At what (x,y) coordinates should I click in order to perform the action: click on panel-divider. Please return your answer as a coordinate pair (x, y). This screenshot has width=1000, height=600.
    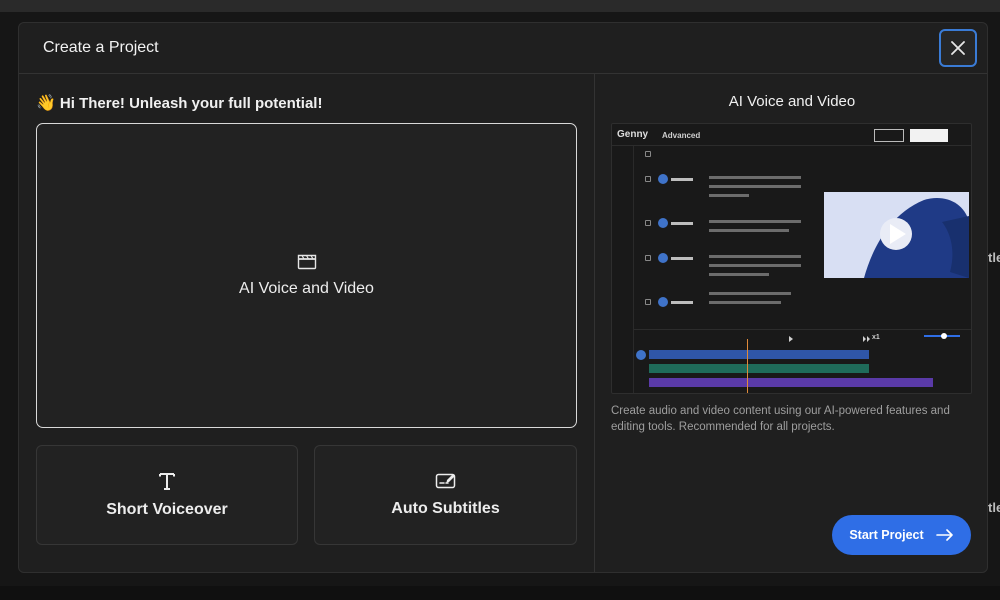
    Looking at the image, I should click on (594, 323).